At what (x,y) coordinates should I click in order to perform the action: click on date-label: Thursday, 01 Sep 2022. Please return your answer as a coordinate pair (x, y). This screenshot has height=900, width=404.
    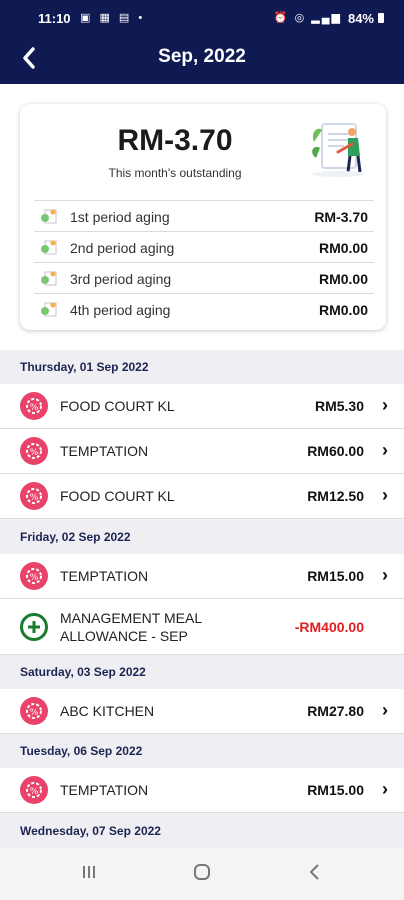
    Looking at the image, I should click on (84, 367).